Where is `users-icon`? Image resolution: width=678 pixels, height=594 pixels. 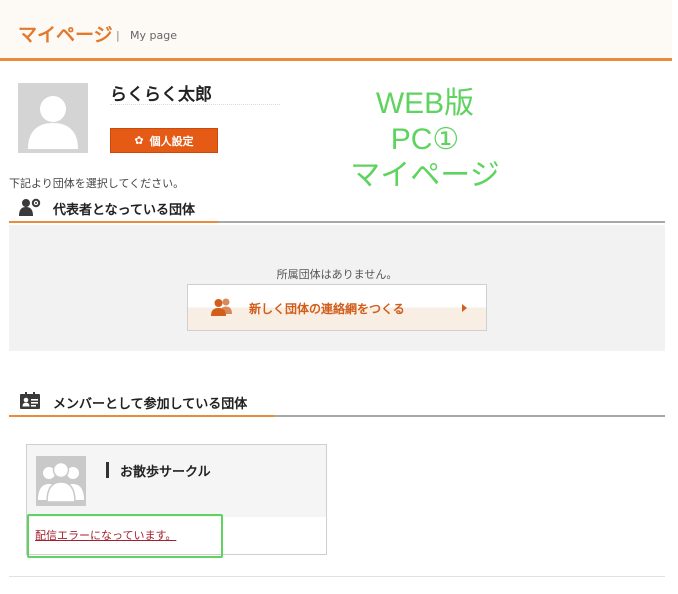 users-icon is located at coordinates (221, 307).